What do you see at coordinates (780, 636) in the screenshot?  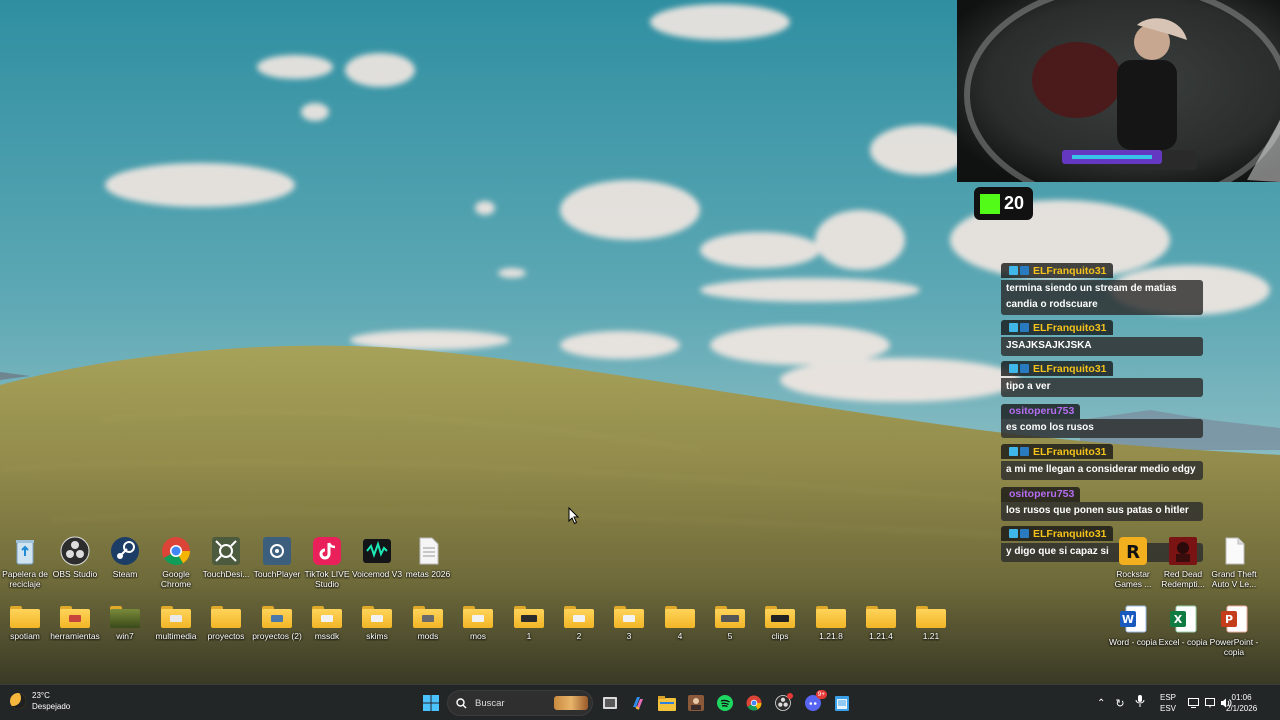 I see `icon-label: clips` at bounding box center [780, 636].